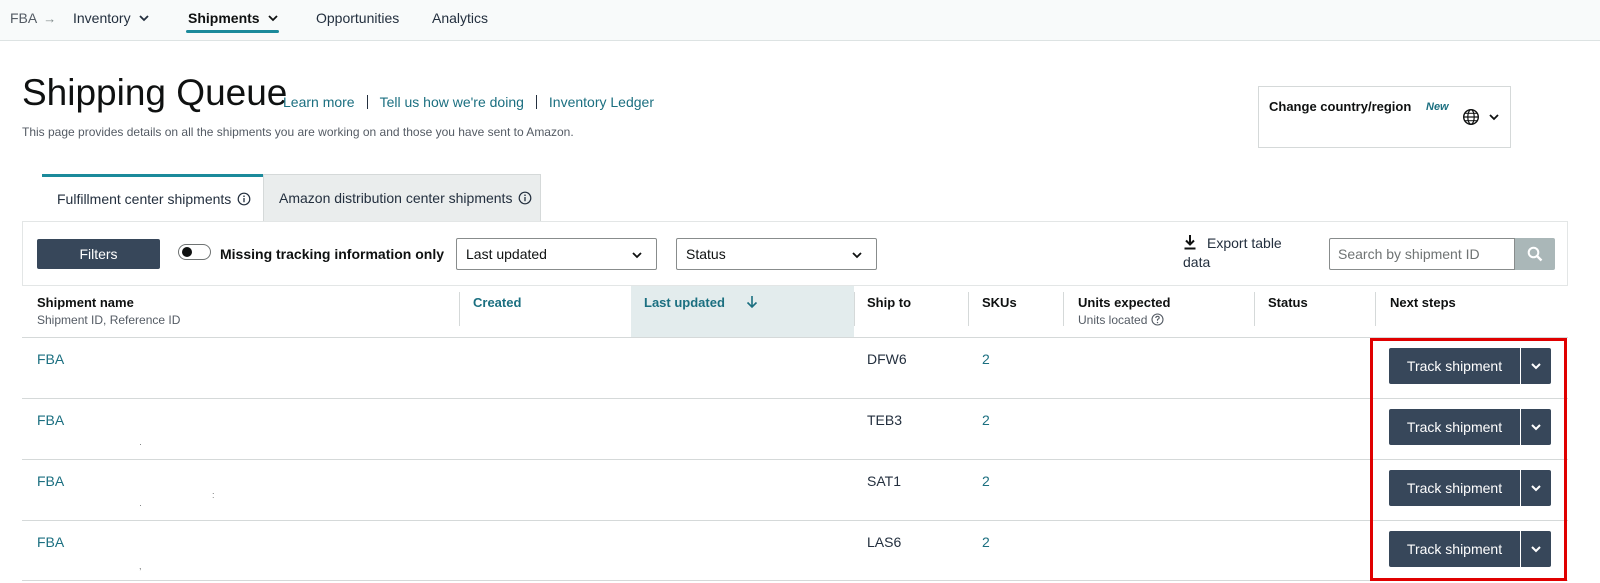 This screenshot has height=583, width=1600. I want to click on column-header-label: Last updated, so click(684, 302).